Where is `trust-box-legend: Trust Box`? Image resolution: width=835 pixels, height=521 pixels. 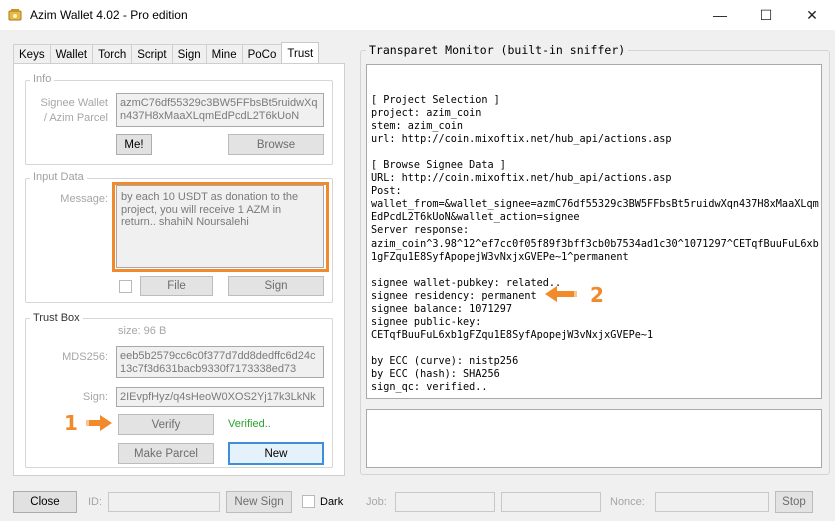 trust-box-legend: Trust Box is located at coordinates (56, 318).